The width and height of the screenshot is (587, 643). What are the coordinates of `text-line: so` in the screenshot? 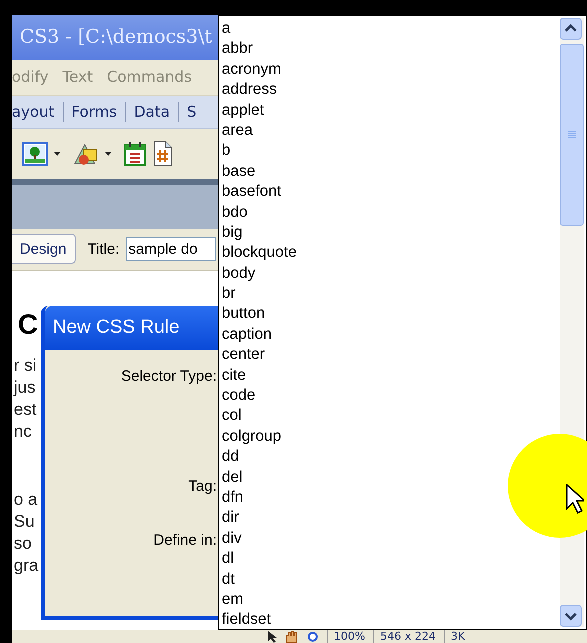 It's located at (23, 543).